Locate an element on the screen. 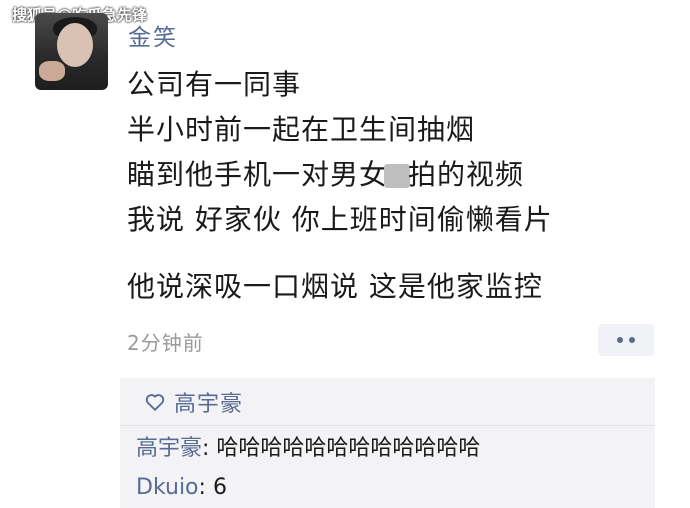 This screenshot has width=690, height=508. comment-item: Dkuio: 6 is located at coordinates (181, 487).